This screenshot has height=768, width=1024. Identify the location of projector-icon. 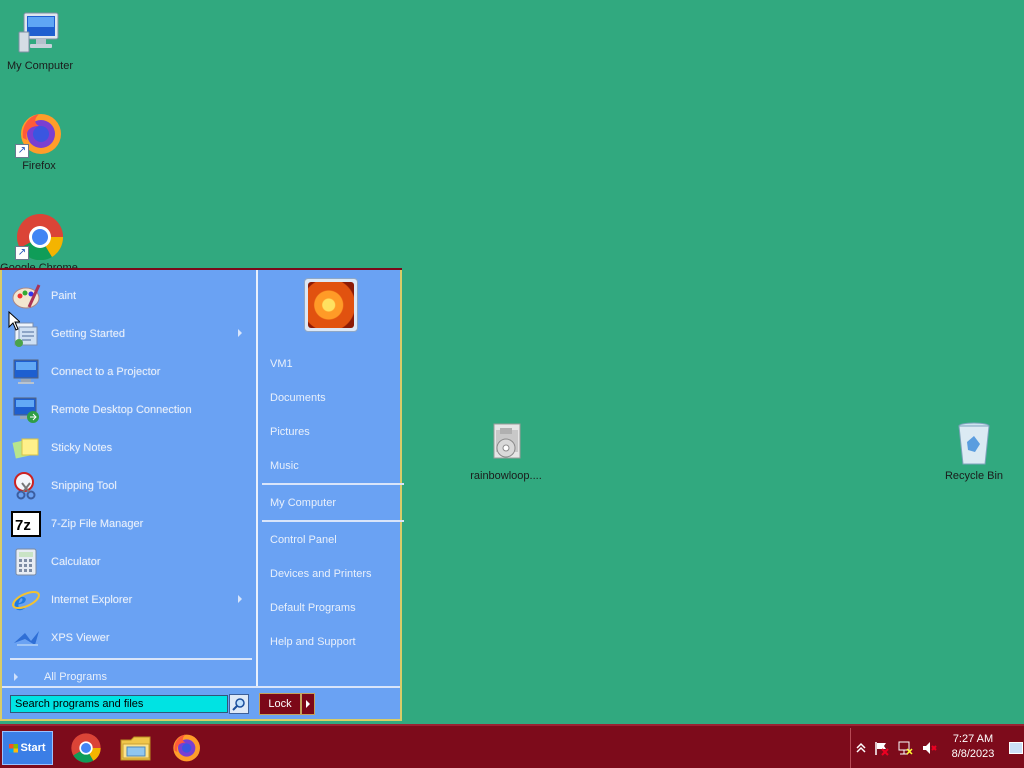
(26, 372).